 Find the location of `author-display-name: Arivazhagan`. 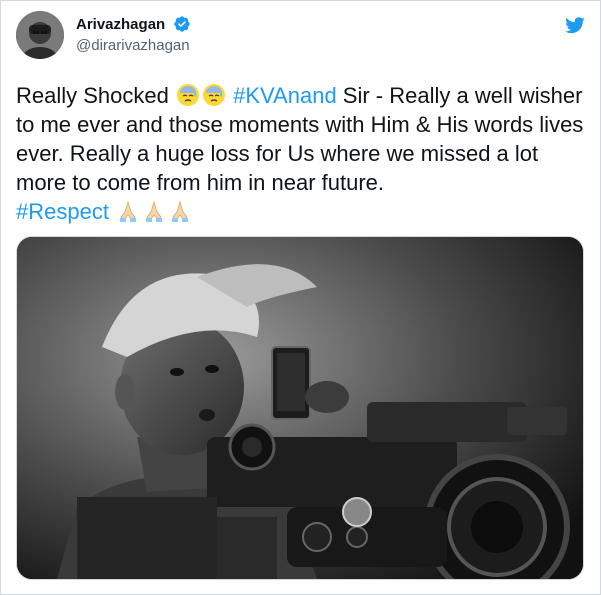

author-display-name: Arivazhagan is located at coordinates (120, 25).